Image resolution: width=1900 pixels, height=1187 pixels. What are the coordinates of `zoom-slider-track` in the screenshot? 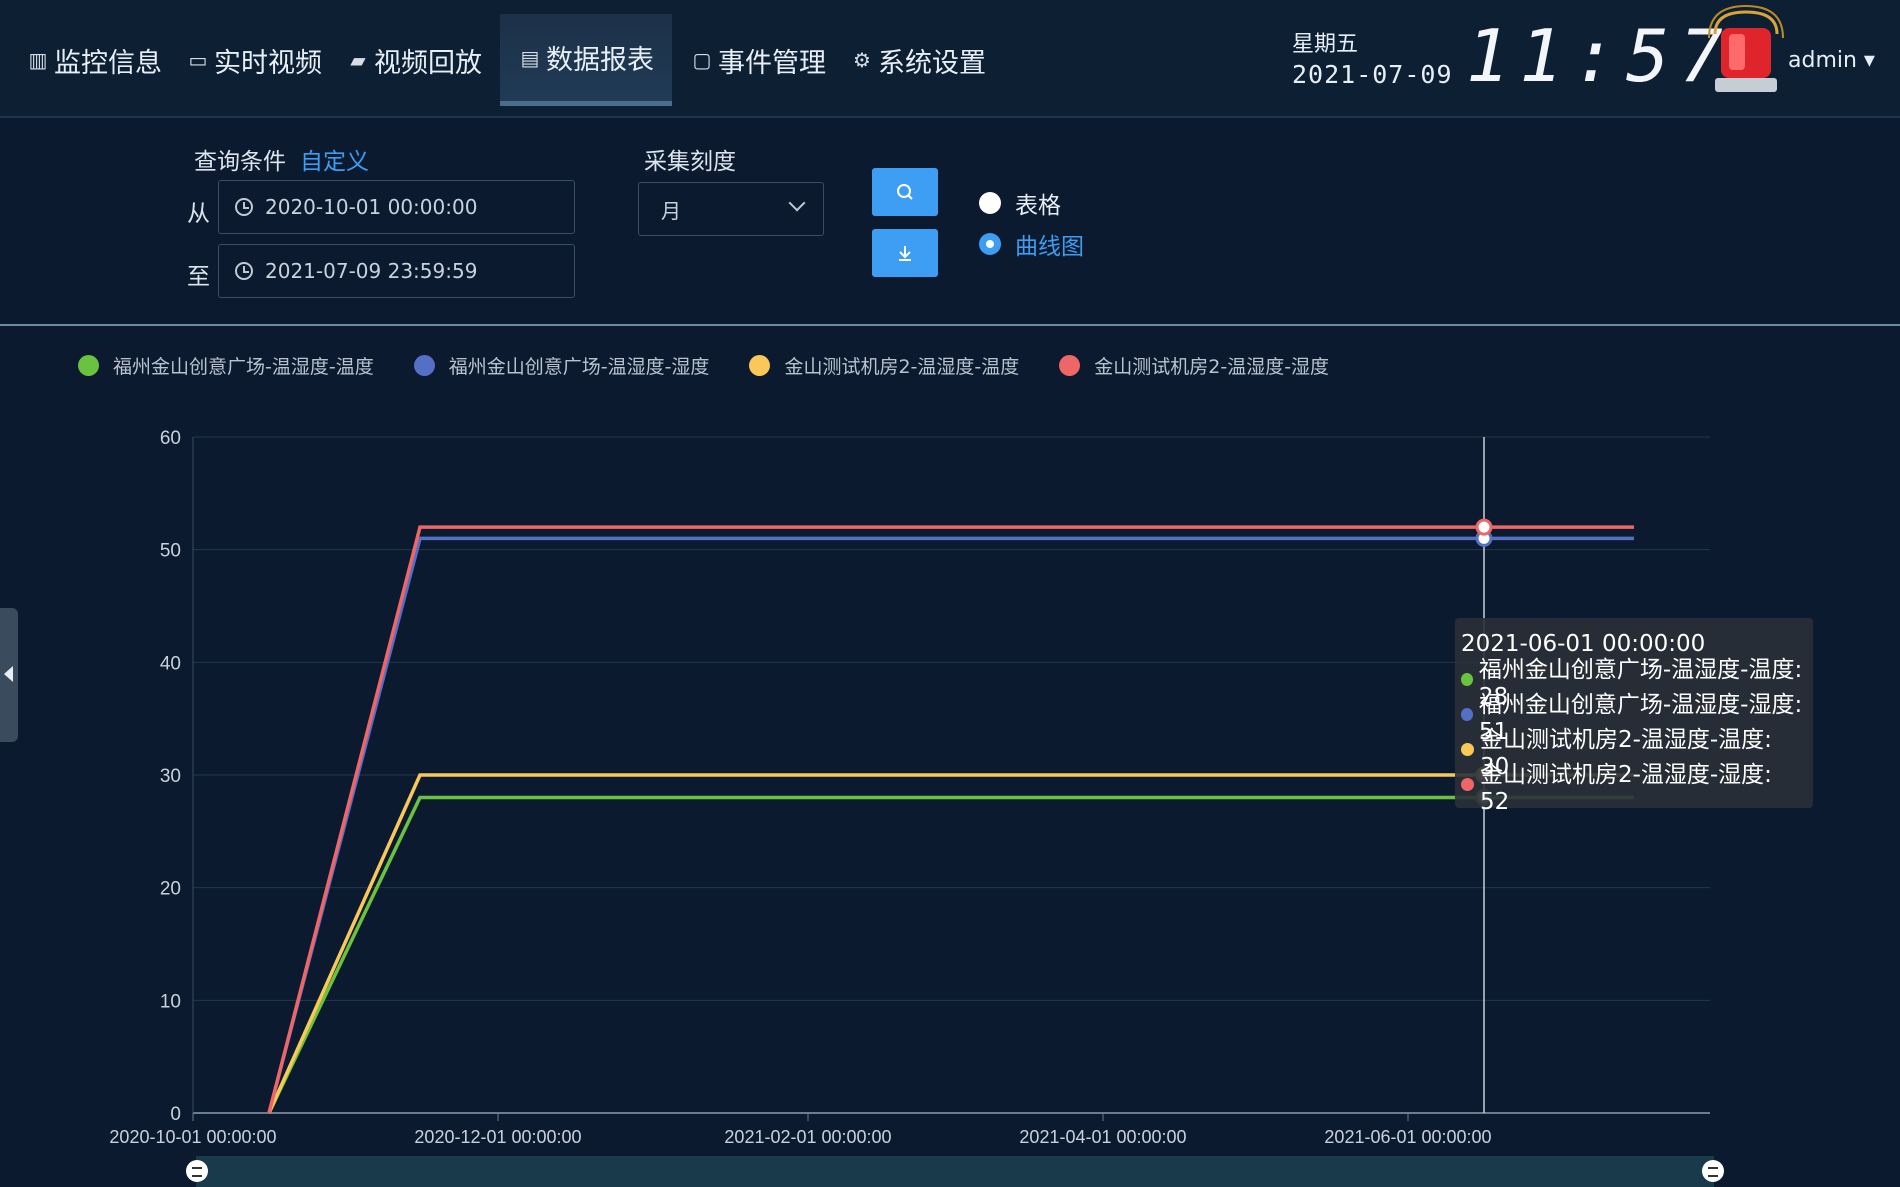 It's located at (955, 1171).